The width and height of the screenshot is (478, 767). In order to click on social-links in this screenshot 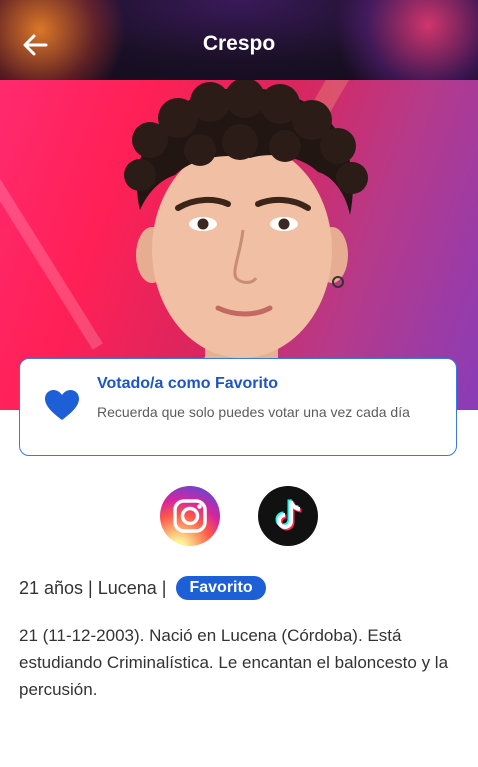, I will do `click(239, 516)`.